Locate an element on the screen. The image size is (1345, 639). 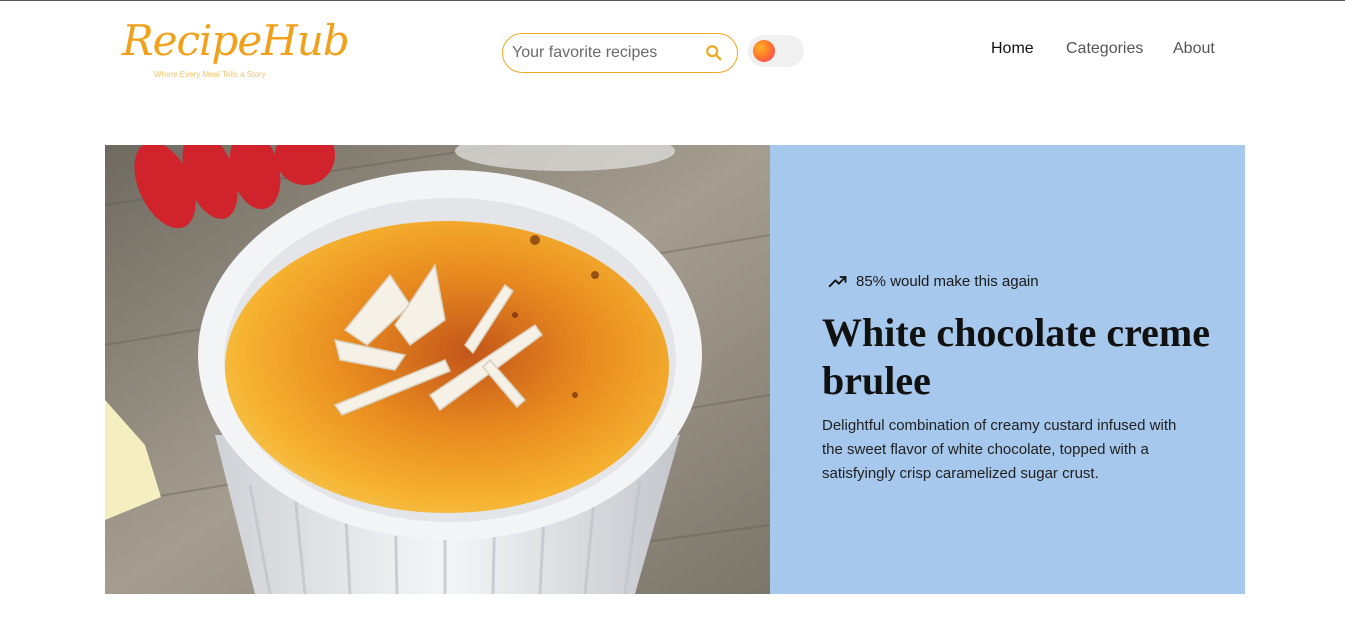
logo: RecipeHub Where Every Meal Tells a Story is located at coordinates (235, 48).